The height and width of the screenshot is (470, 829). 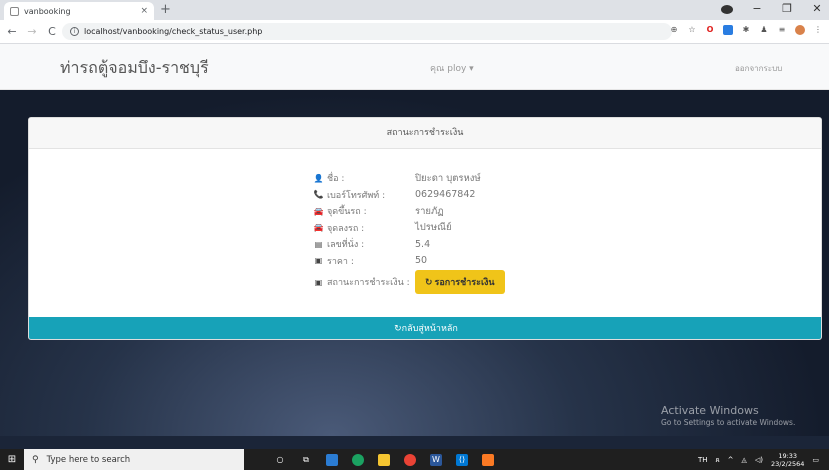 I want to click on status-value: รอการชำระเงิน, so click(x=464, y=283).